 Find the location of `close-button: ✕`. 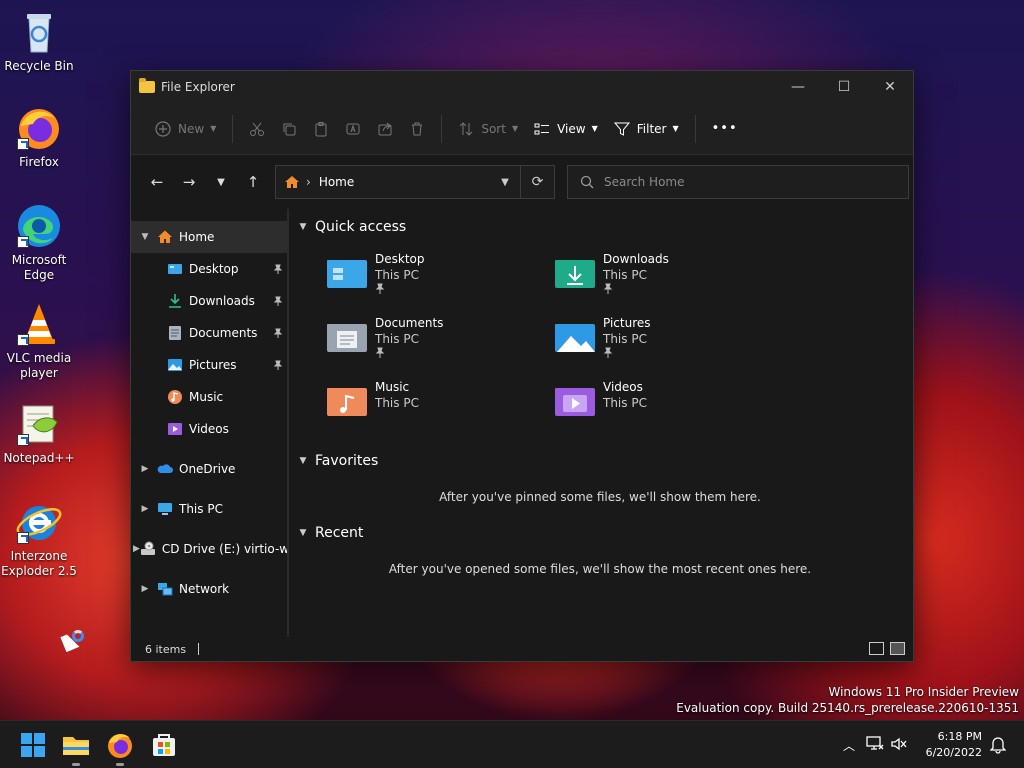

close-button: ✕ is located at coordinates (890, 87).